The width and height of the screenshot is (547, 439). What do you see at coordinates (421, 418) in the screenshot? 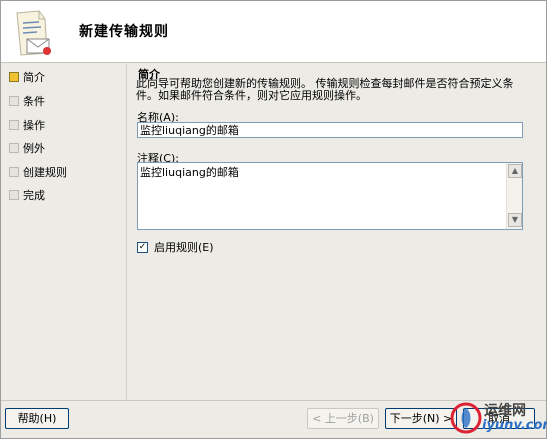
I see `next-button: 下一步(N) >` at bounding box center [421, 418].